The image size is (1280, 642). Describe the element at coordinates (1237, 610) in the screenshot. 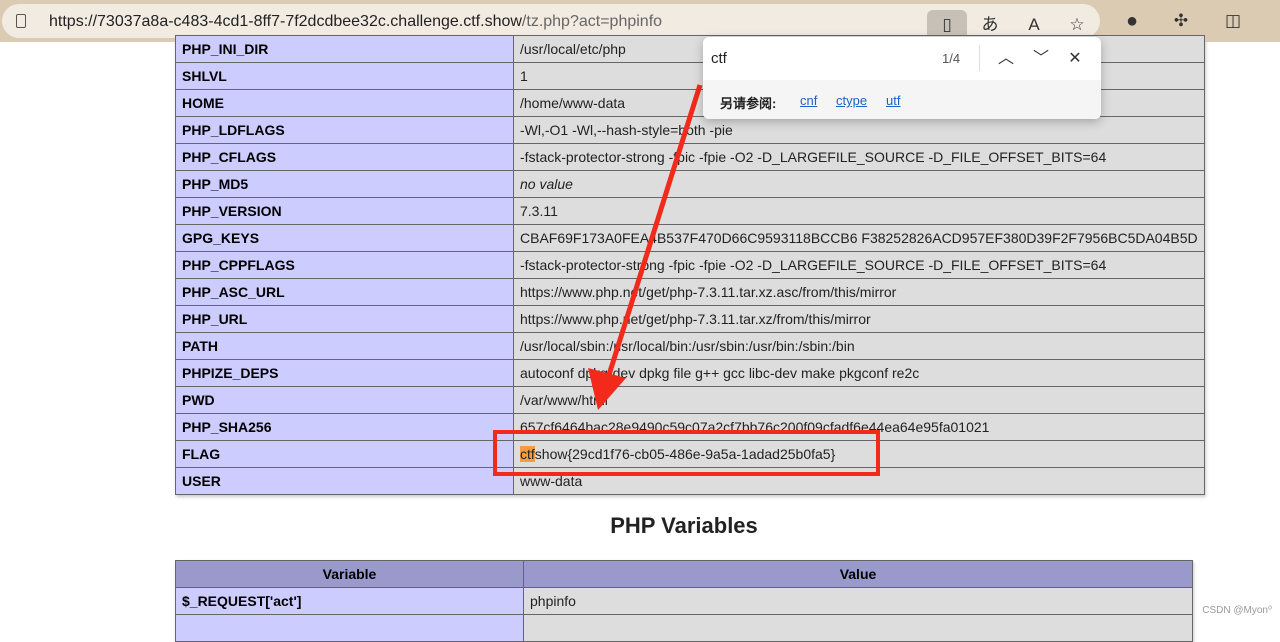

I see `watermark: CSDN @Myon⁰` at that location.